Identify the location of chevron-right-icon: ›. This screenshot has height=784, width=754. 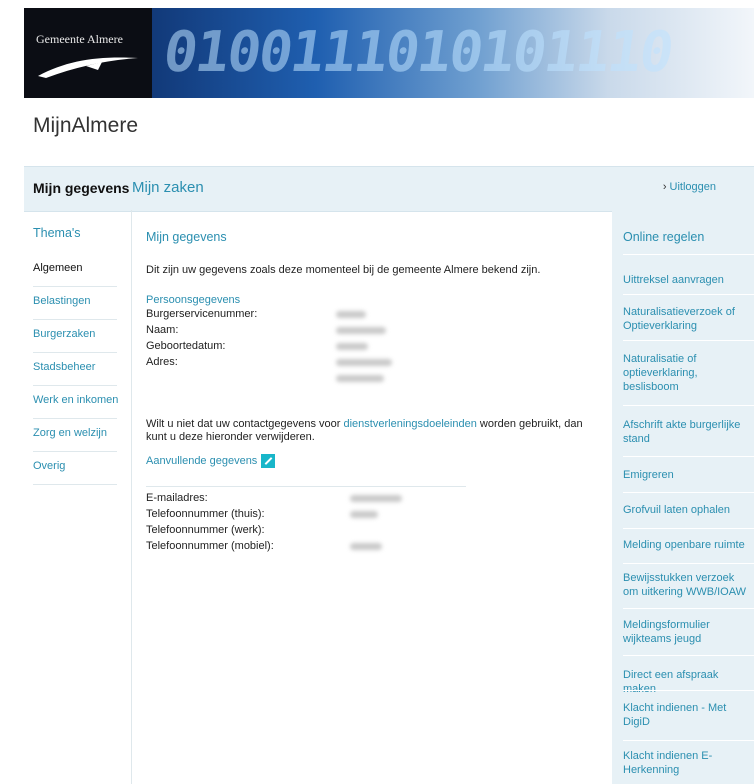
(664, 187).